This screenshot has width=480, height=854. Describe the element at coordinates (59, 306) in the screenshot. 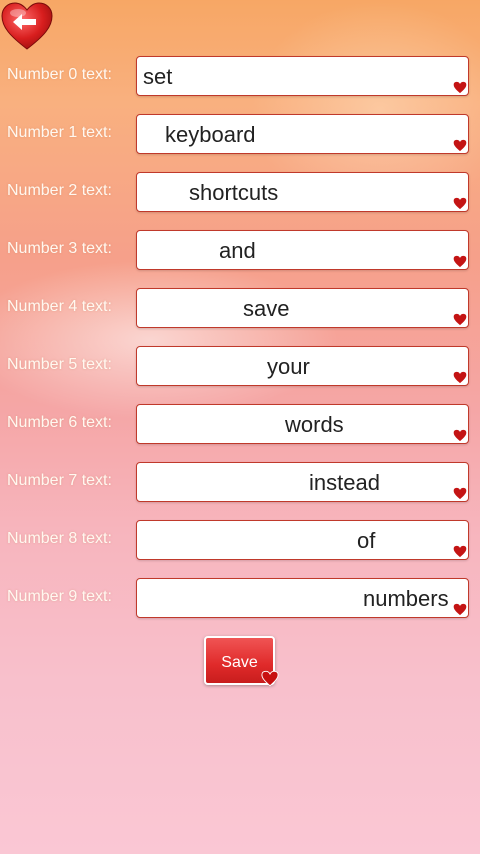

I see `number-4-label: Number 4 text:` at that location.